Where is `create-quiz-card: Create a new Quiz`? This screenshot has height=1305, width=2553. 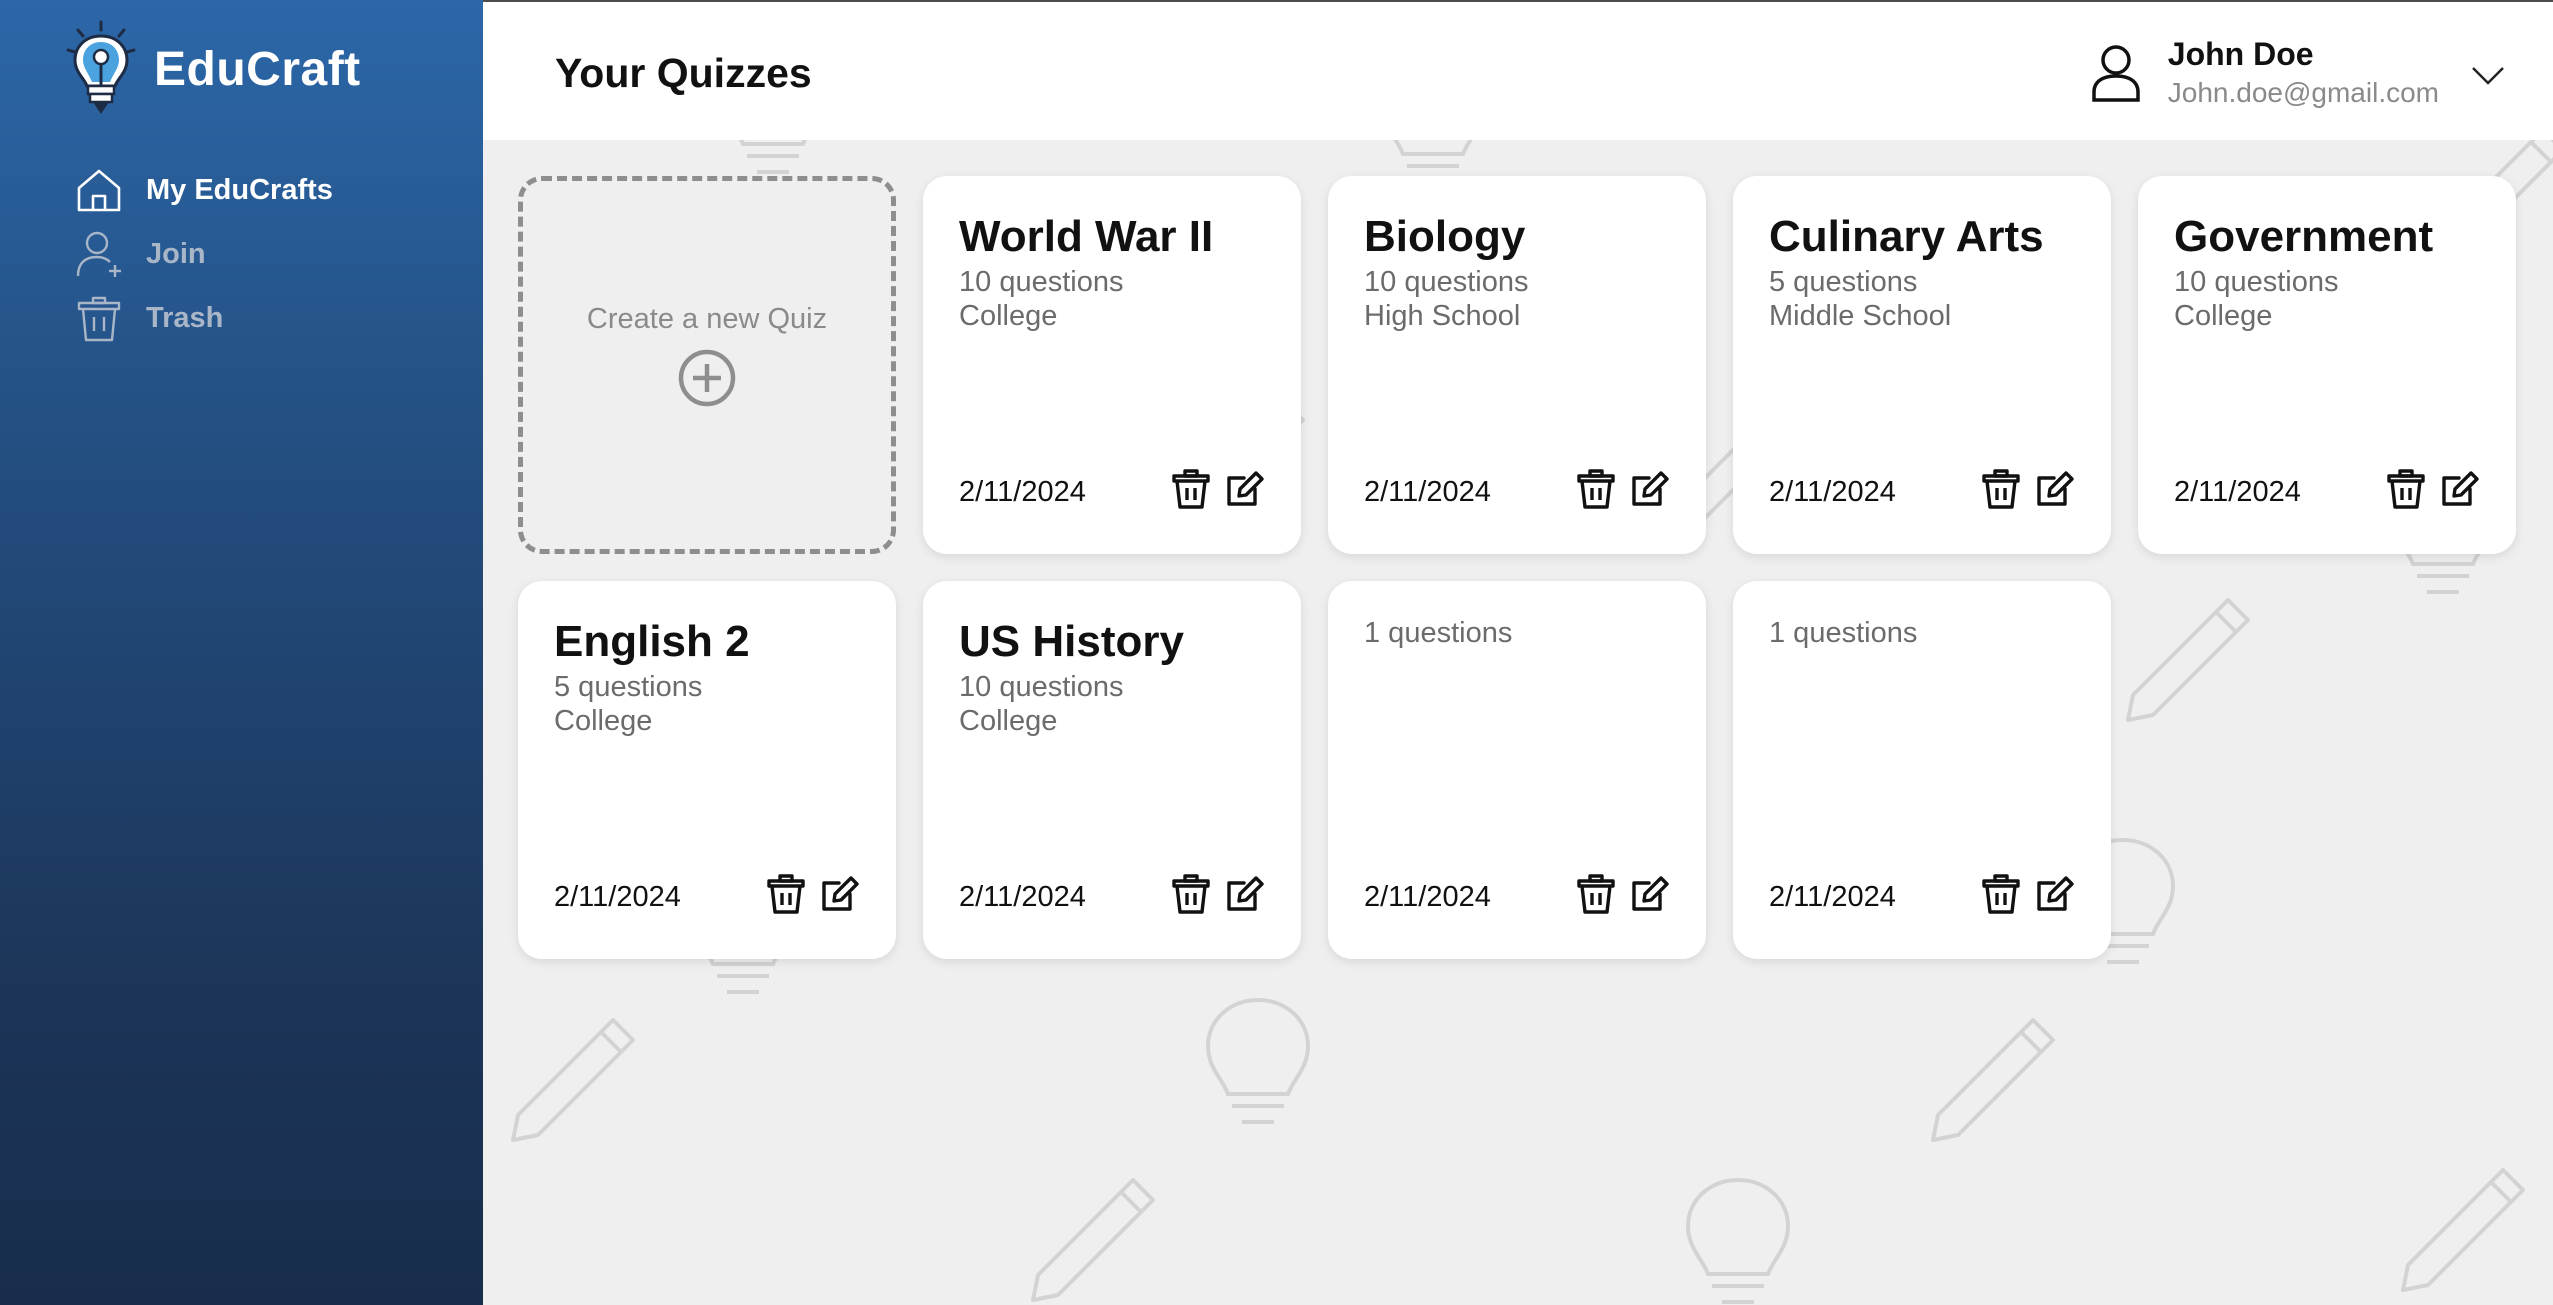
create-quiz-card: Create a new Quiz is located at coordinates (707, 365).